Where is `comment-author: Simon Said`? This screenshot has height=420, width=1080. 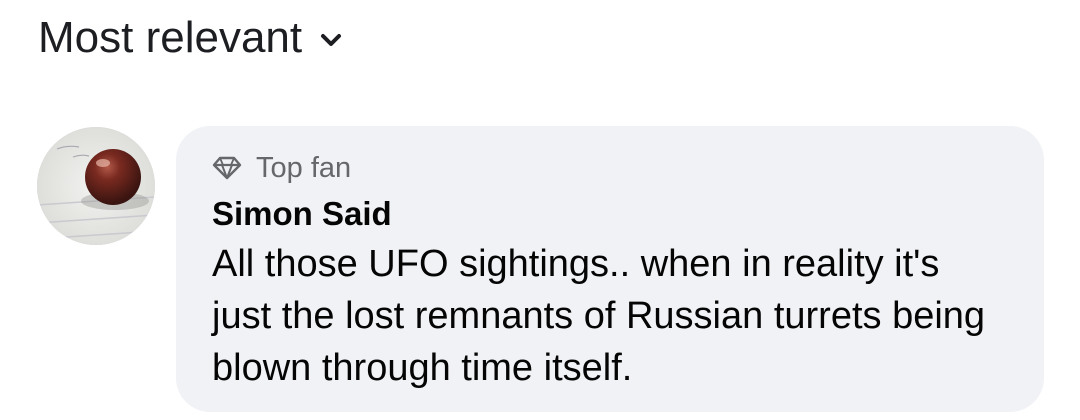
comment-author: Simon Said is located at coordinates (302, 214).